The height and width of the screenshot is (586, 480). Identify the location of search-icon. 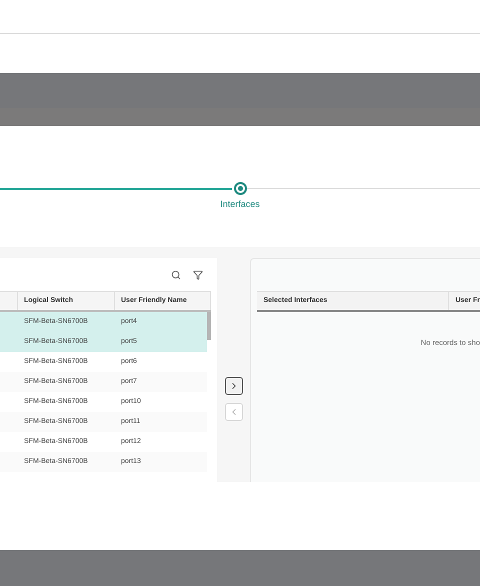
(175, 275).